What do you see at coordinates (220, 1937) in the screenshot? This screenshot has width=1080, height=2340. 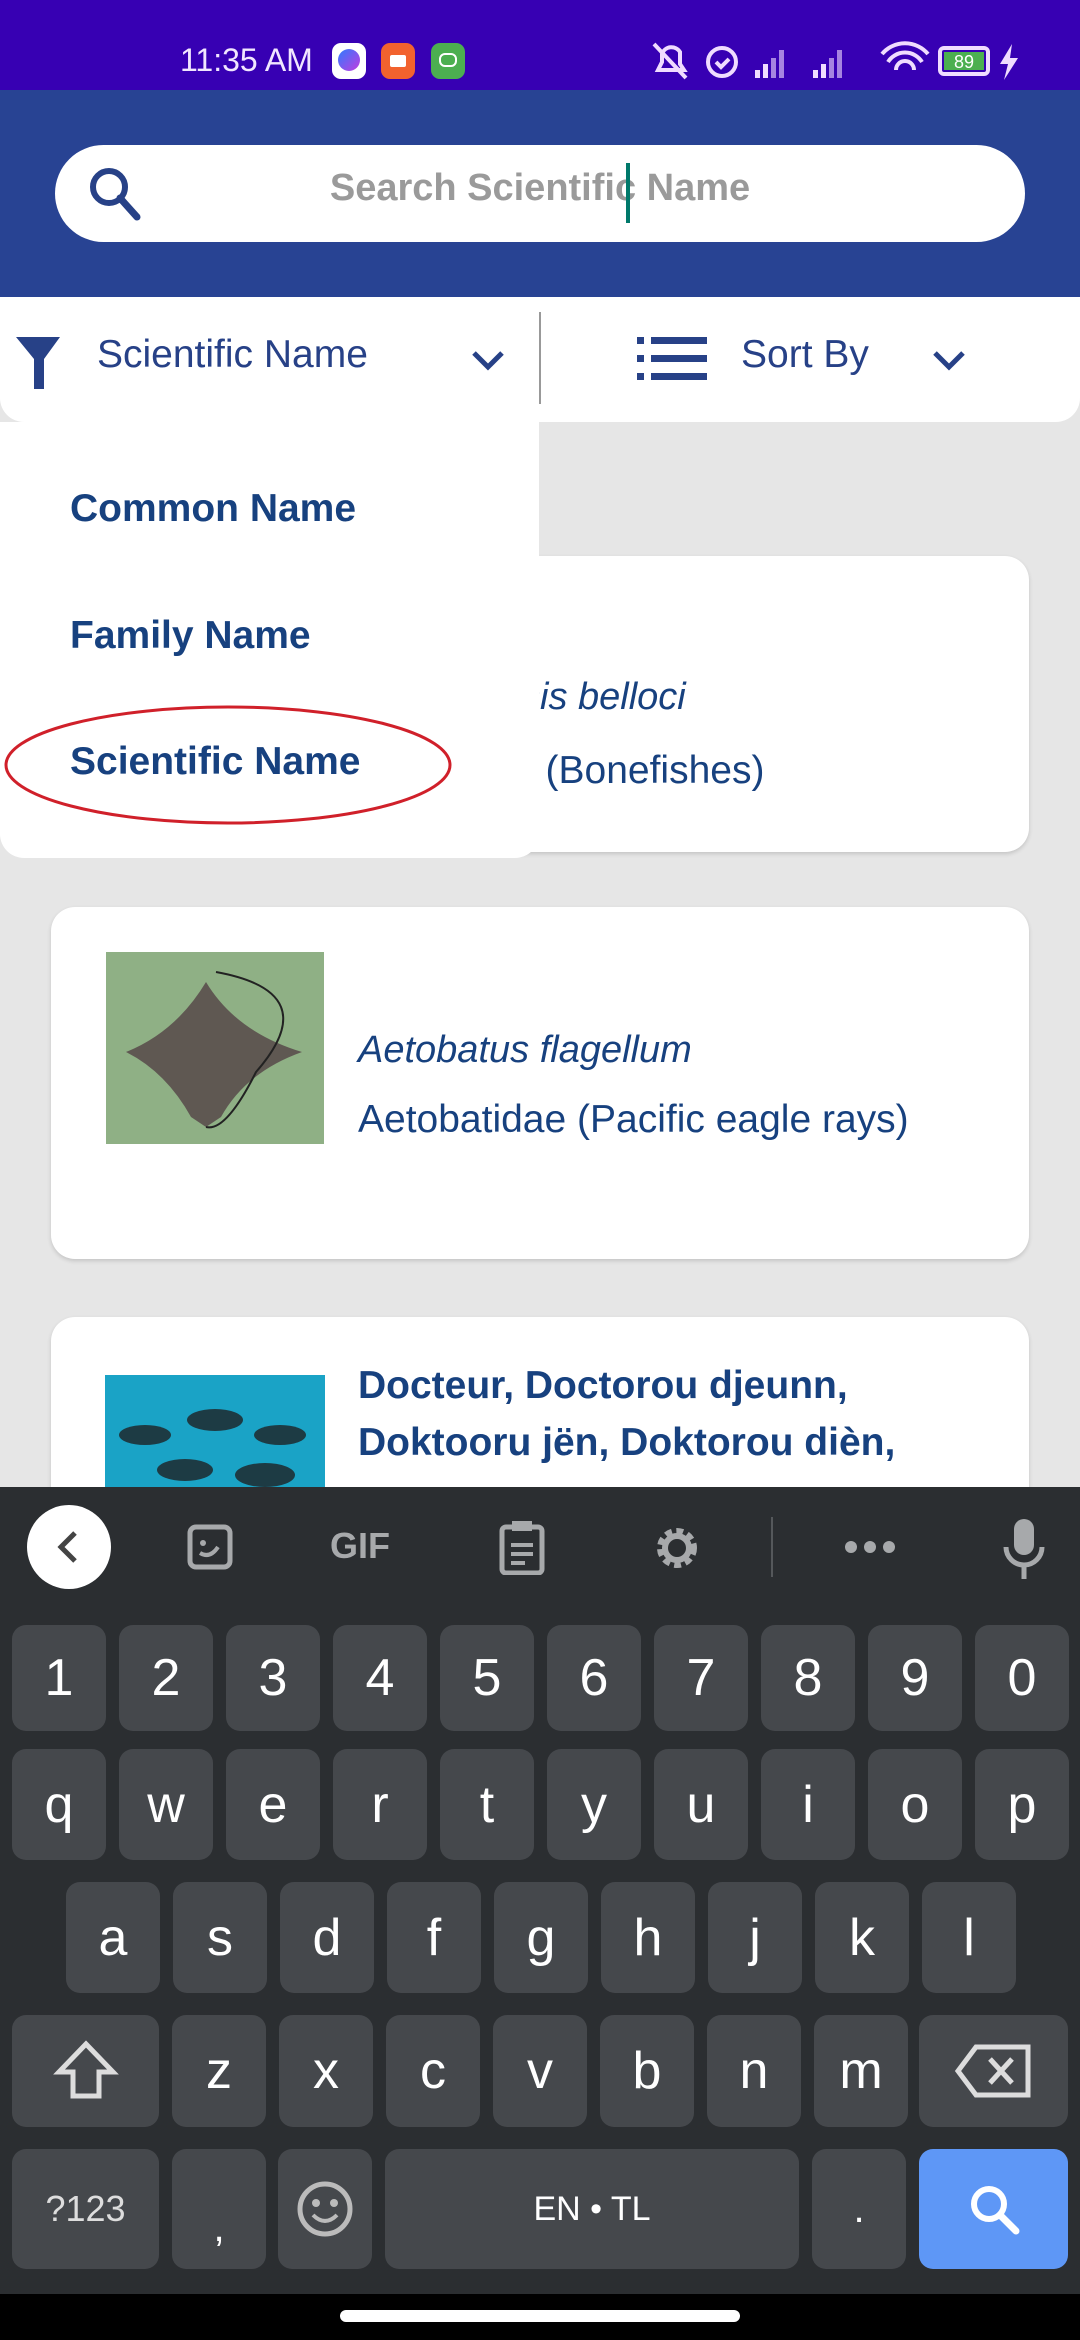 I see `key-s: s` at bounding box center [220, 1937].